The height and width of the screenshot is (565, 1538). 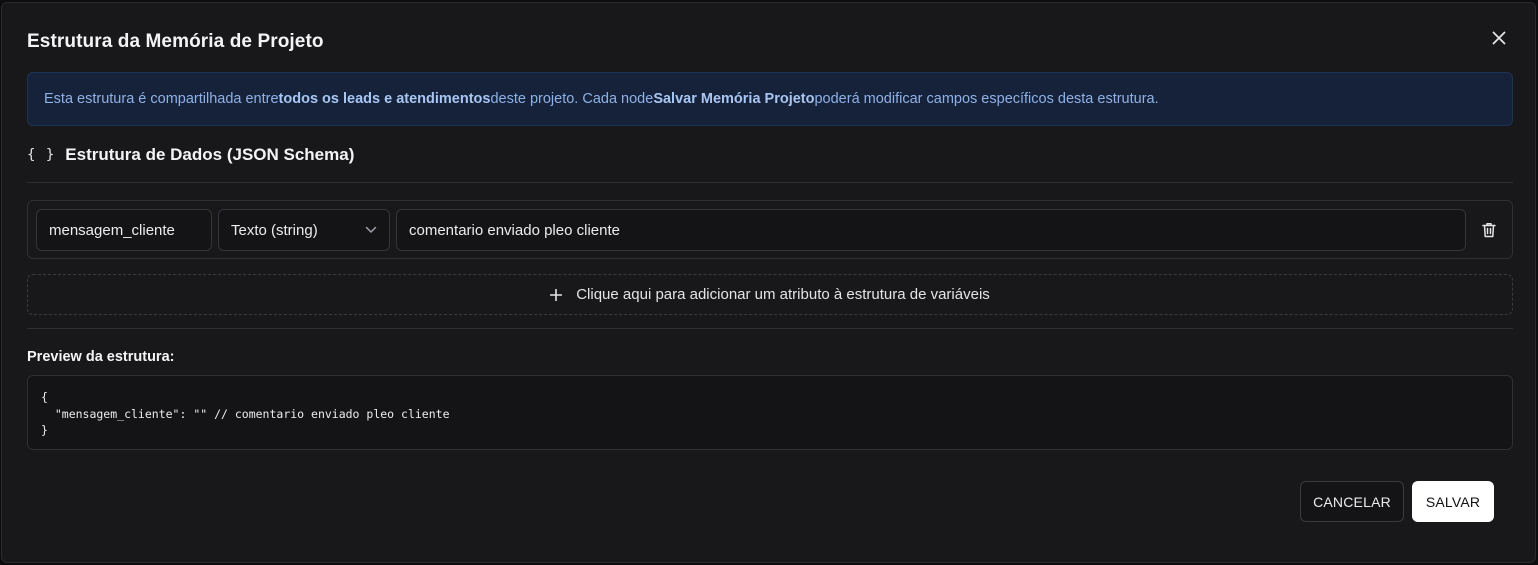 I want to click on field-description-input: comentario enviado pleo cliente, so click(x=931, y=230).